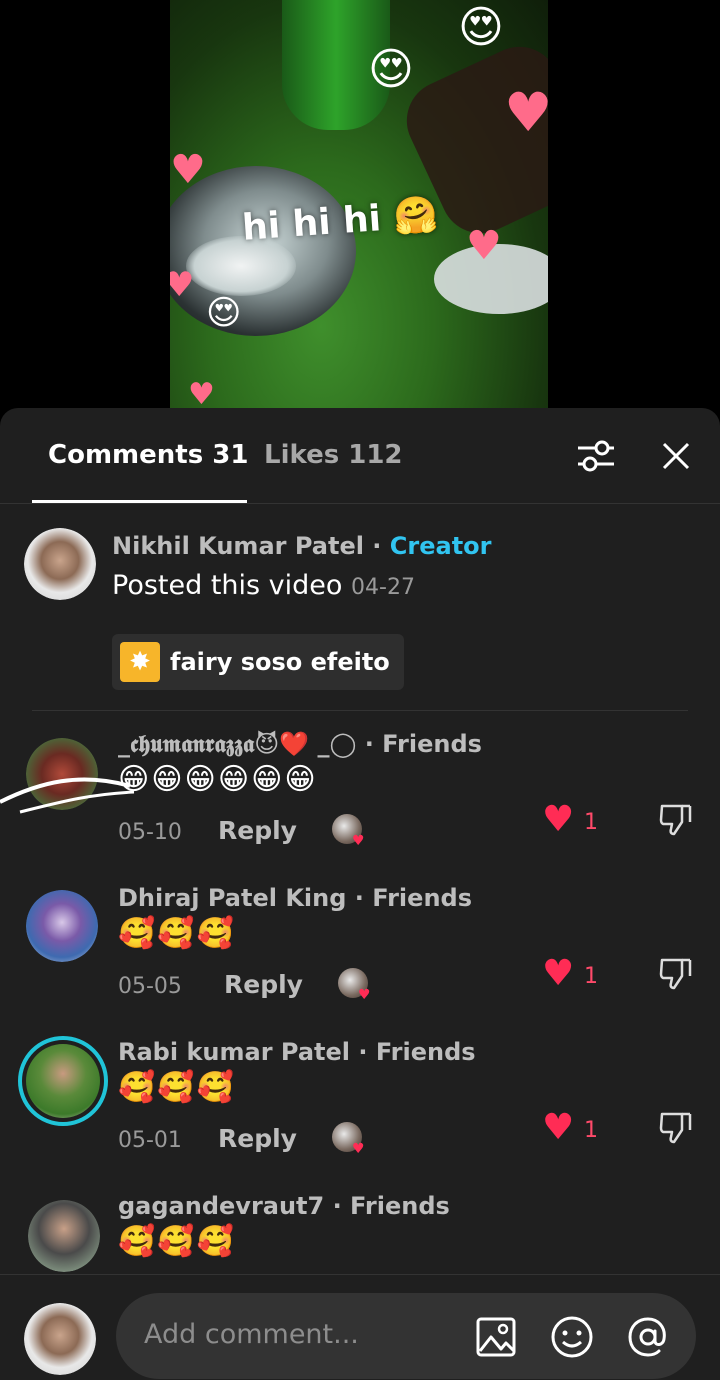 Image resolution: width=720 pixels, height=1380 pixels. I want to click on tab-comments: Comments 31, so click(148, 455).